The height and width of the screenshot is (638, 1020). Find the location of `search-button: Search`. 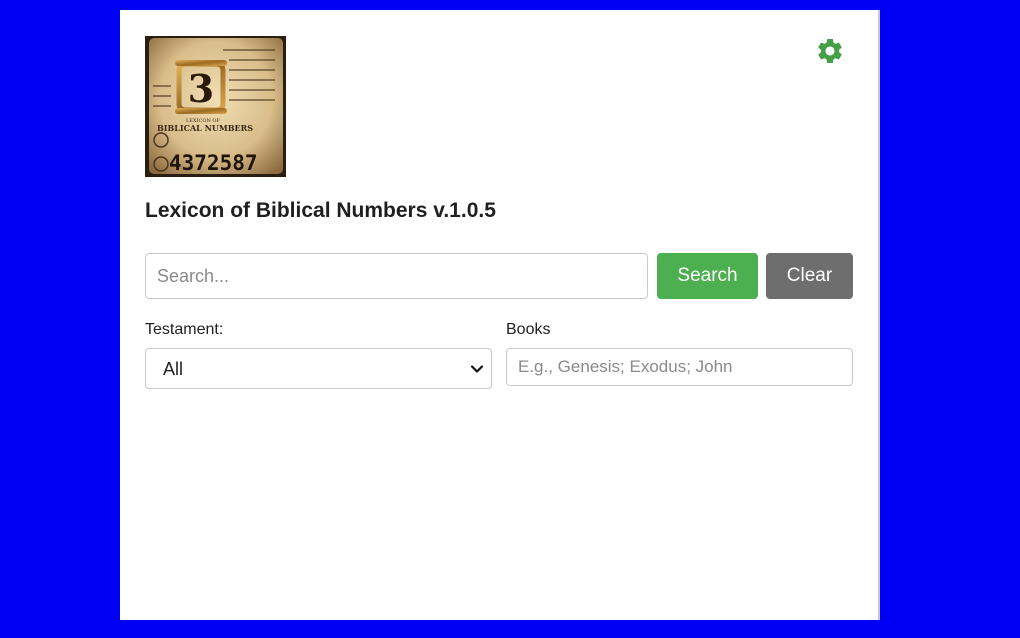

search-button: Search is located at coordinates (707, 276).